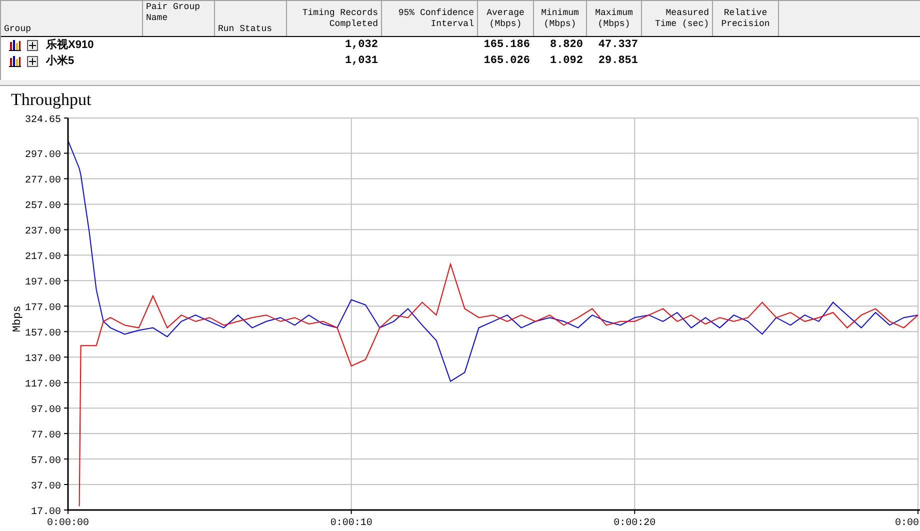  I want to click on column-header: Minimum (Mbps), so click(560, 18).